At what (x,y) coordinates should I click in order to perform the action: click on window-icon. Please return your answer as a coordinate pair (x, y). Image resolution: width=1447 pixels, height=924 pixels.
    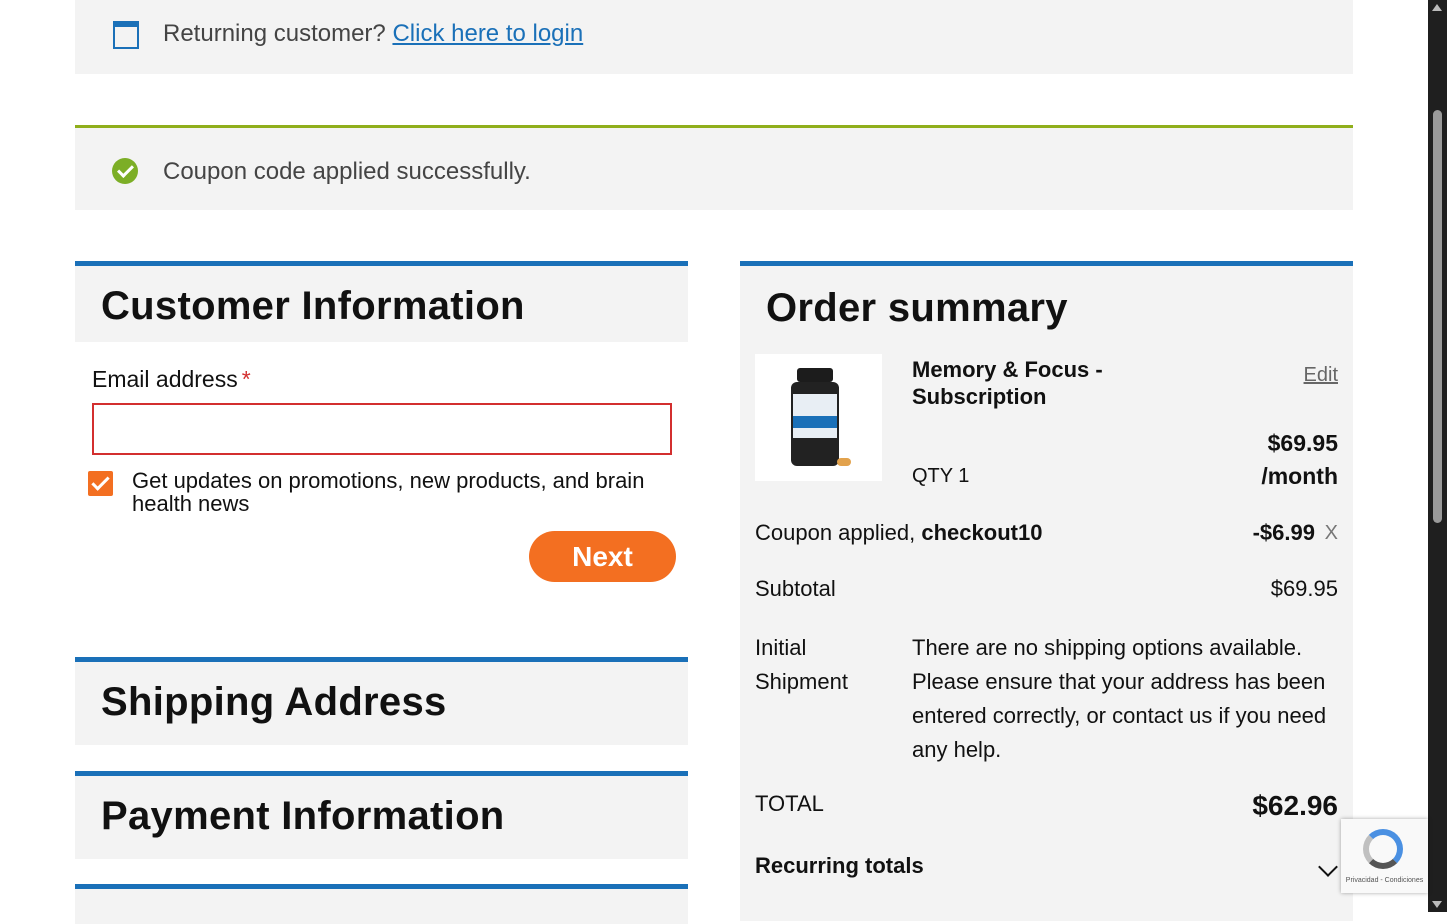
    Looking at the image, I should click on (126, 35).